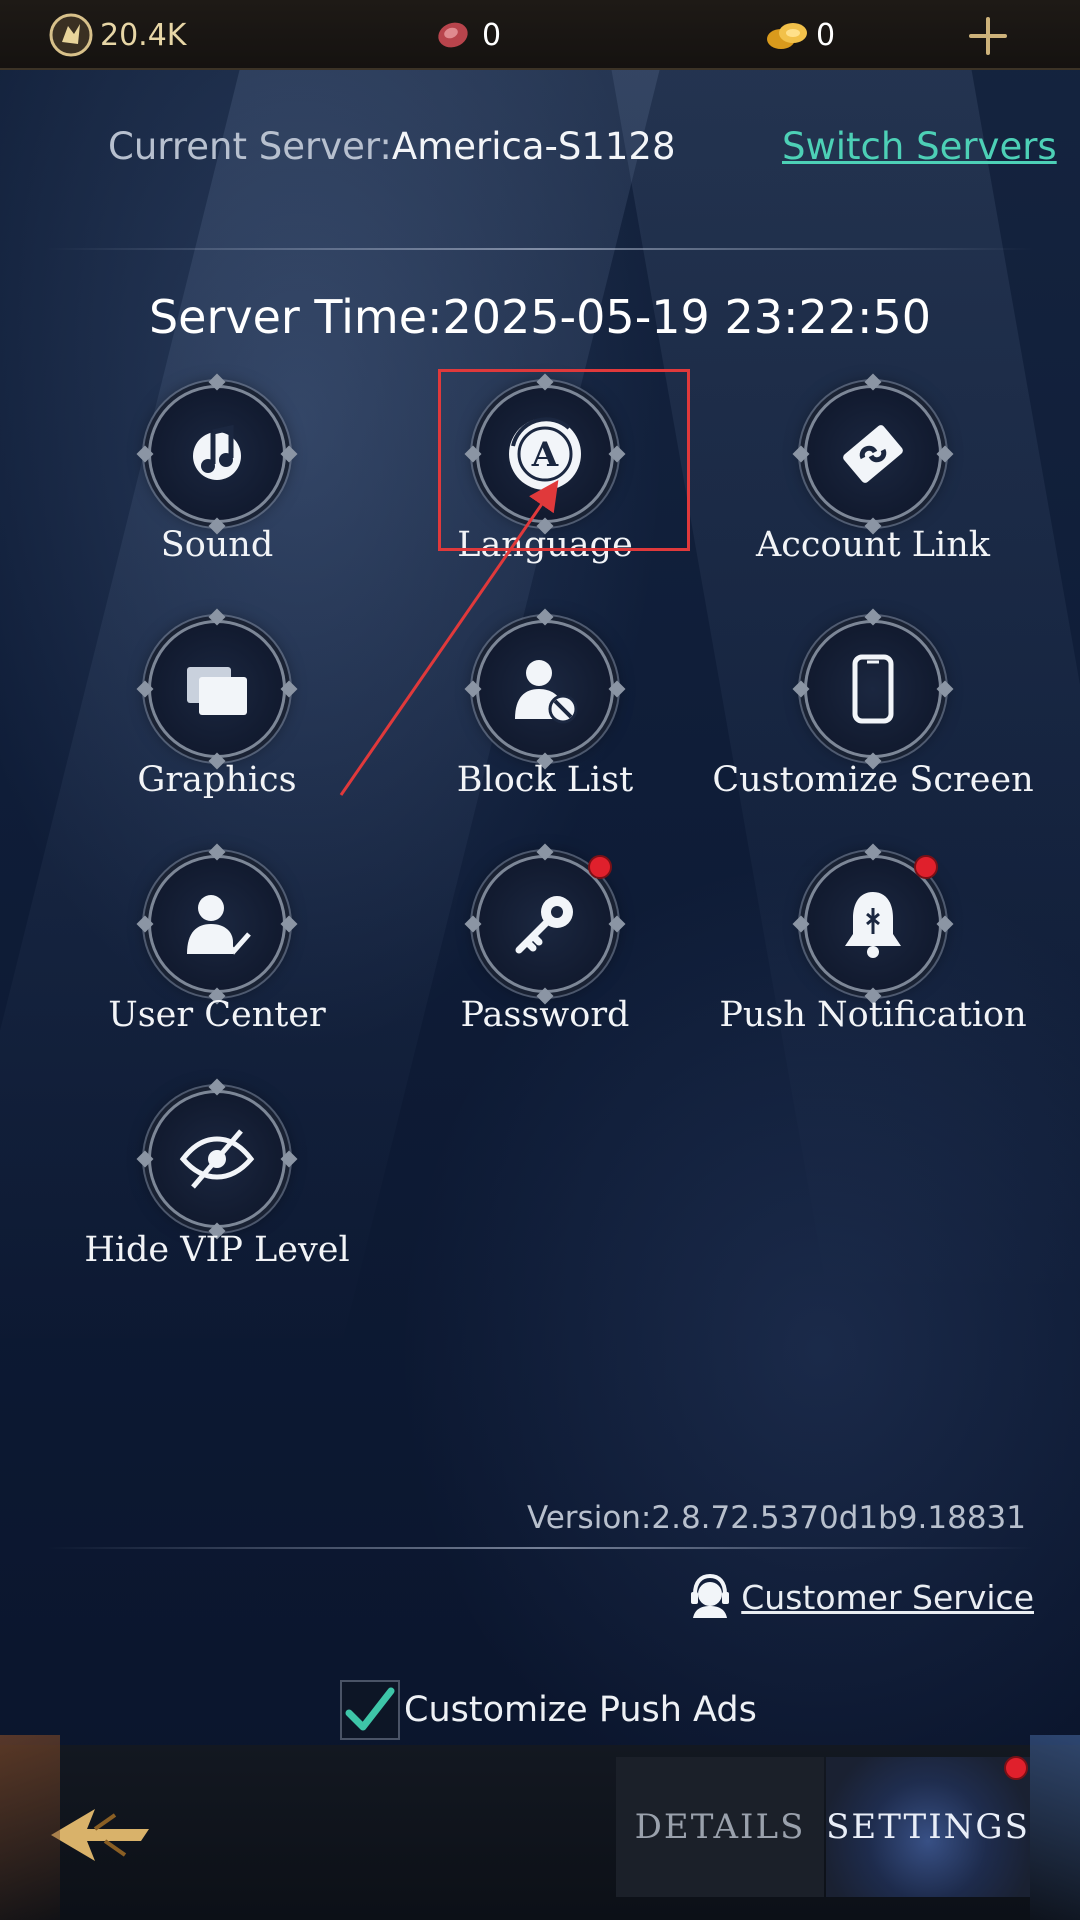 The width and height of the screenshot is (1080, 1920). I want to click on customer-service-link: Customer Service, so click(859, 1597).